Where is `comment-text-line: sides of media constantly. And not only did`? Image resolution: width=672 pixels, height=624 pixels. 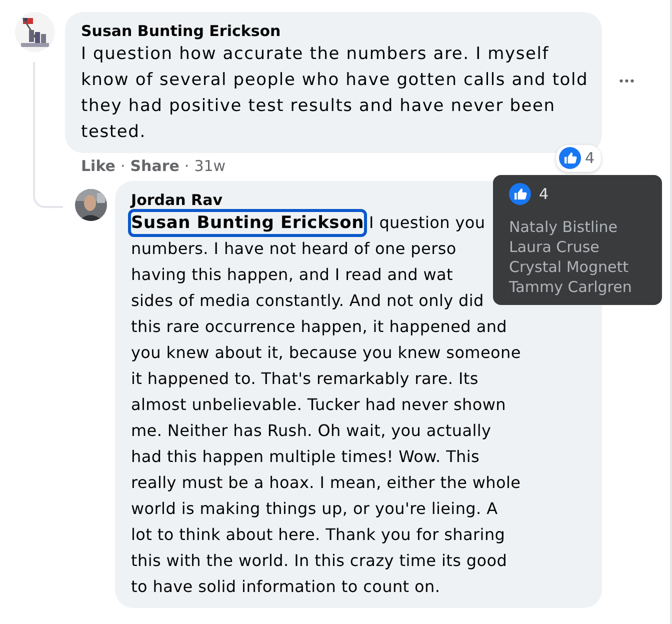 comment-text-line: sides of media constantly. And not only did is located at coordinates (307, 301).